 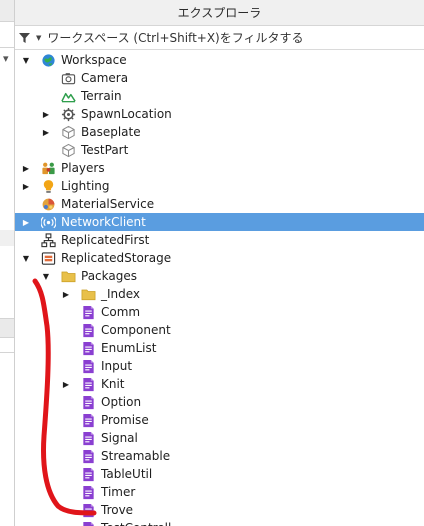 I want to click on filter-bar: ▼ ワークスペース (Ctrl+Shift+X)をフィルタする, so click(x=219, y=38).